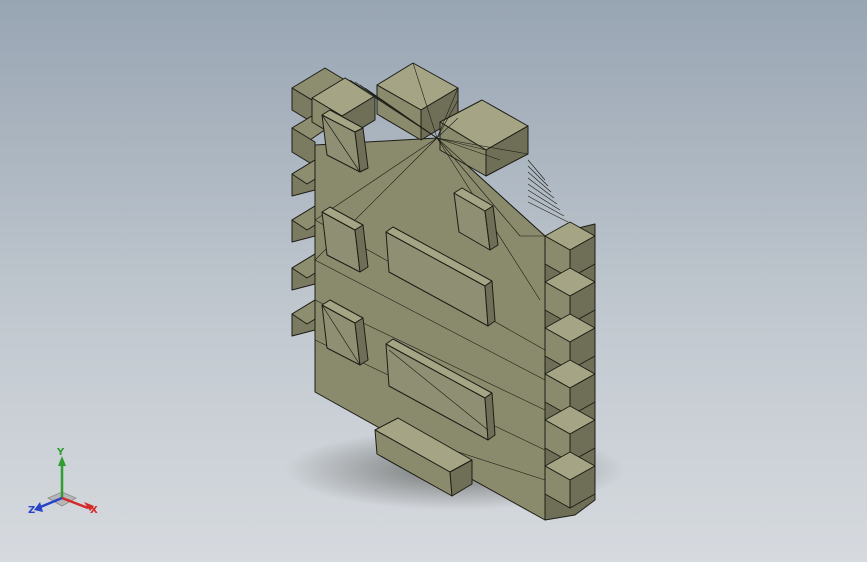  Describe the element at coordinates (94, 510) in the screenshot. I see `axis-x-label: X` at that location.